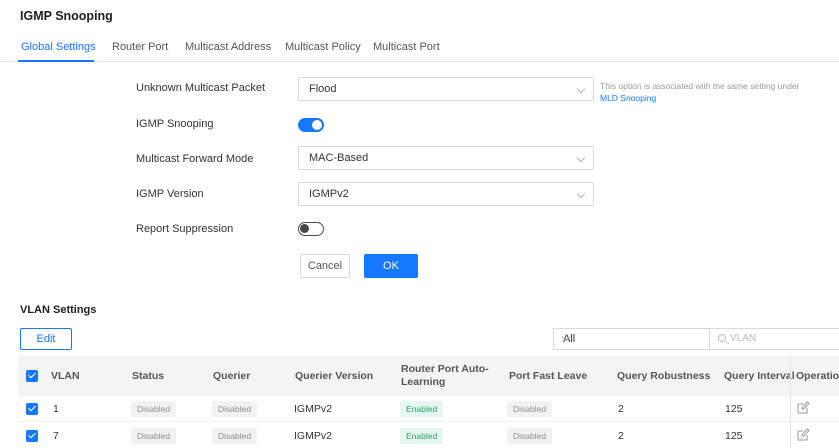  What do you see at coordinates (32, 376) in the screenshot?
I see `select-all-checkbox` at bounding box center [32, 376].